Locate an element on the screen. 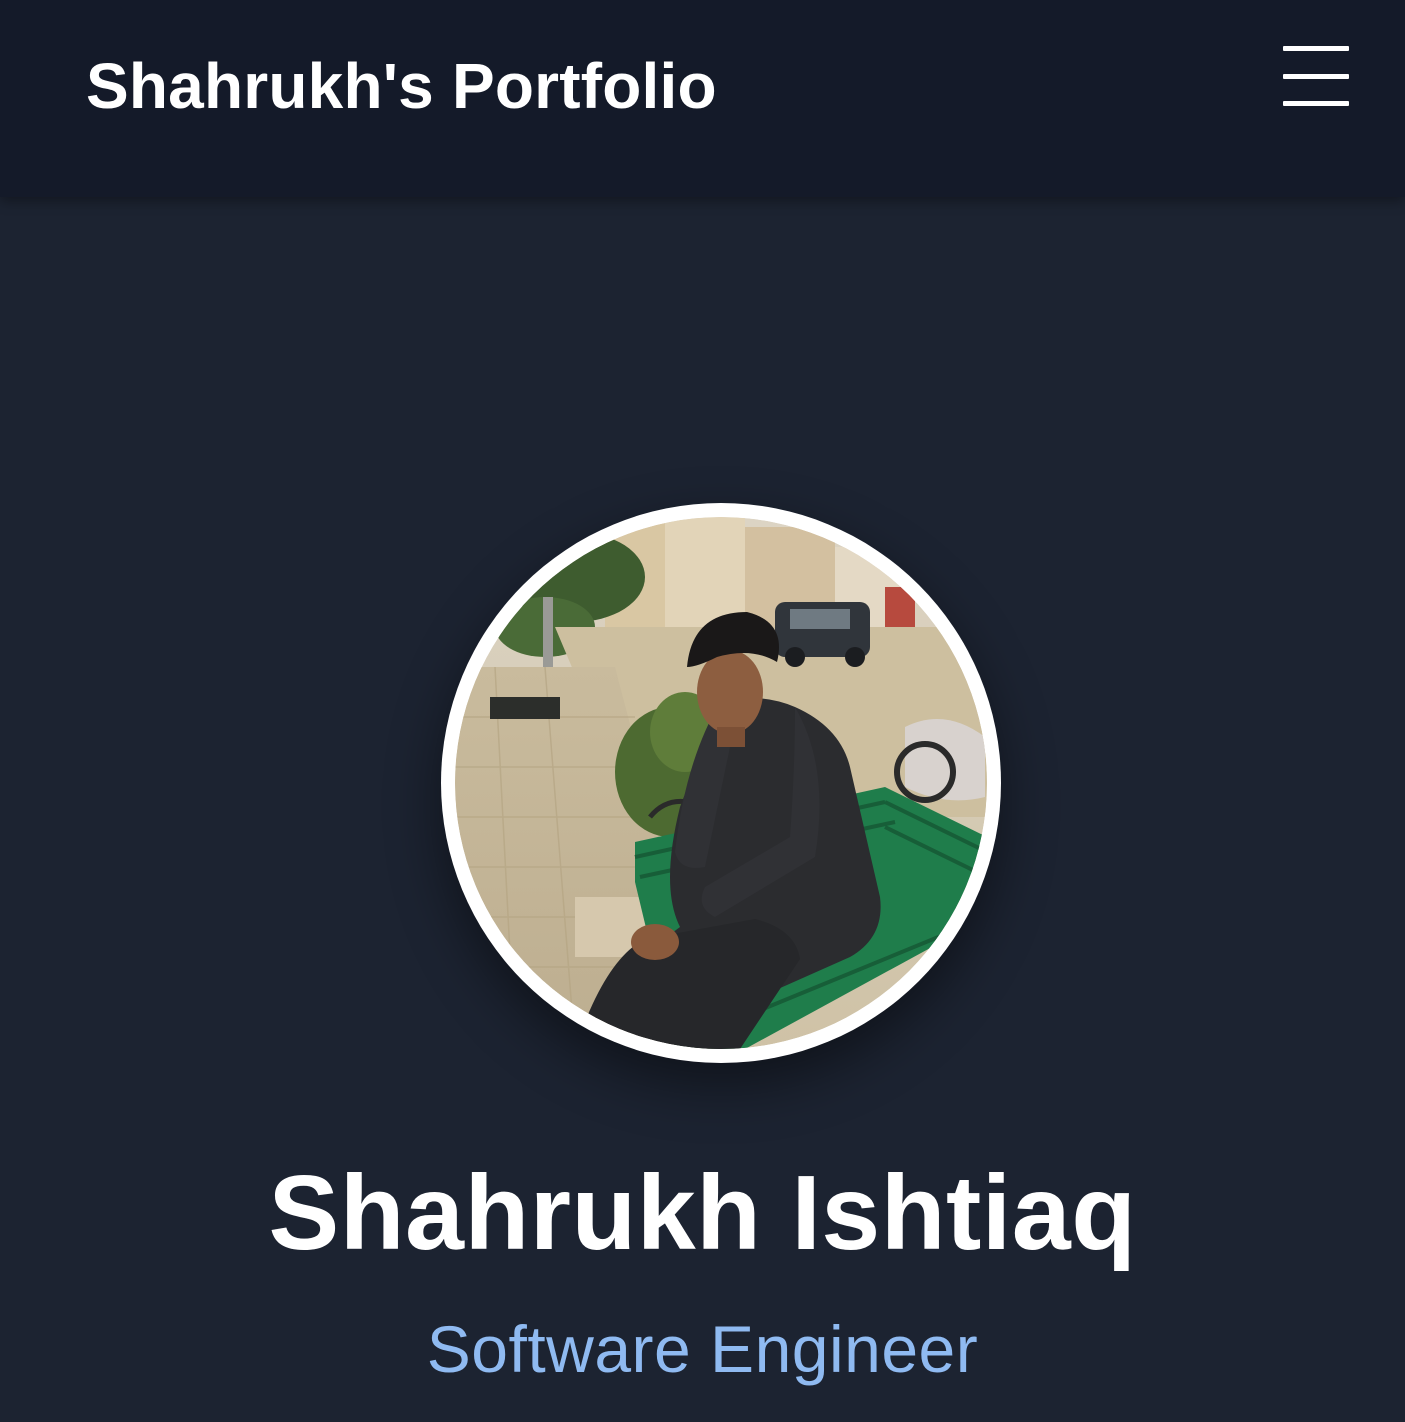  navbar: Shahrukh's Portfolio is located at coordinates (702, 98).